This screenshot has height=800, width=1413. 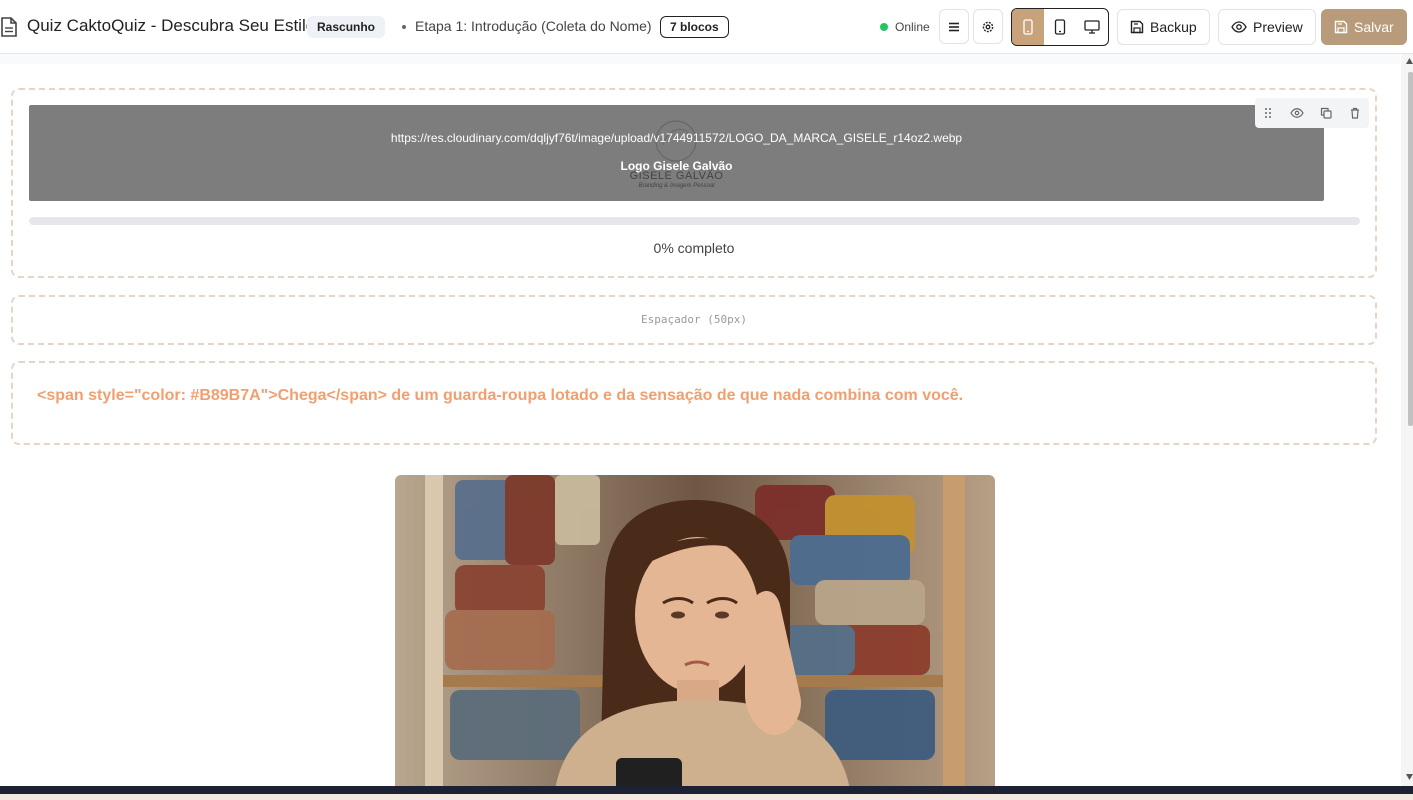 I want to click on save-button: Salvar, so click(x=1364, y=27).